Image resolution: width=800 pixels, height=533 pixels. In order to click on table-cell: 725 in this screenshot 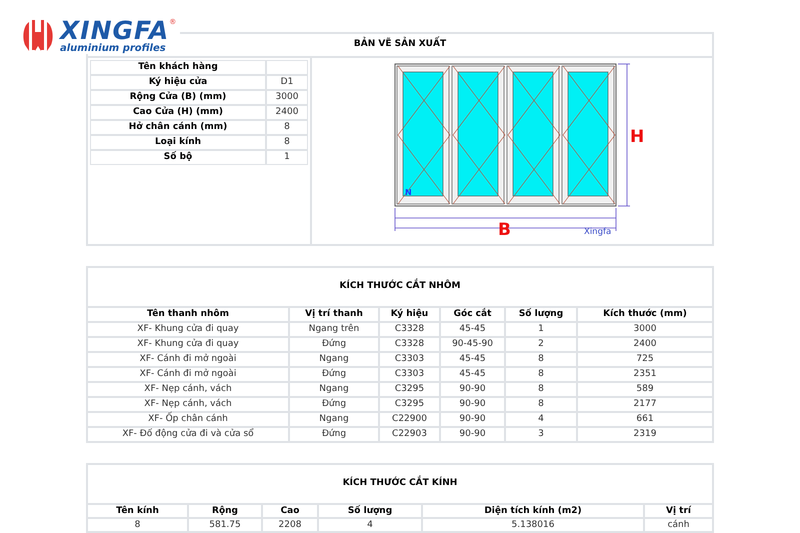, I will do `click(645, 359)`.